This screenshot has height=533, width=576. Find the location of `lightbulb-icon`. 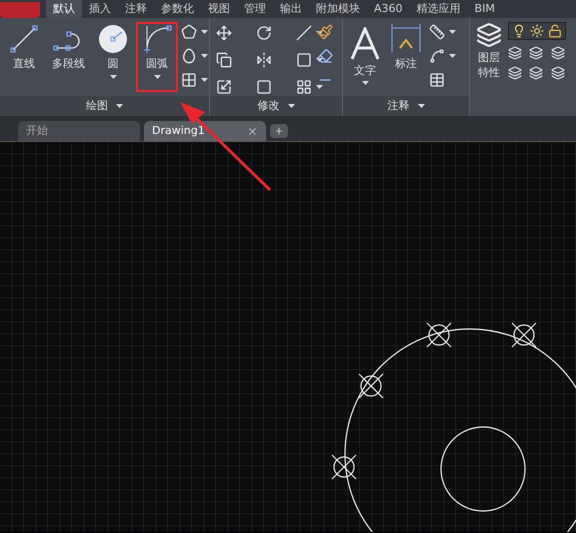

lightbulb-icon is located at coordinates (519, 31).